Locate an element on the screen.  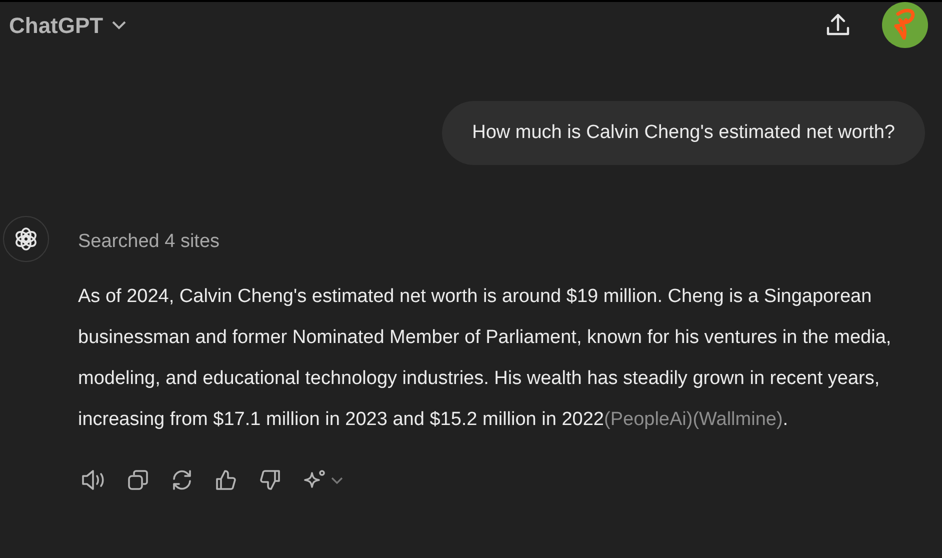
thumbs-down-icon is located at coordinates (270, 479).